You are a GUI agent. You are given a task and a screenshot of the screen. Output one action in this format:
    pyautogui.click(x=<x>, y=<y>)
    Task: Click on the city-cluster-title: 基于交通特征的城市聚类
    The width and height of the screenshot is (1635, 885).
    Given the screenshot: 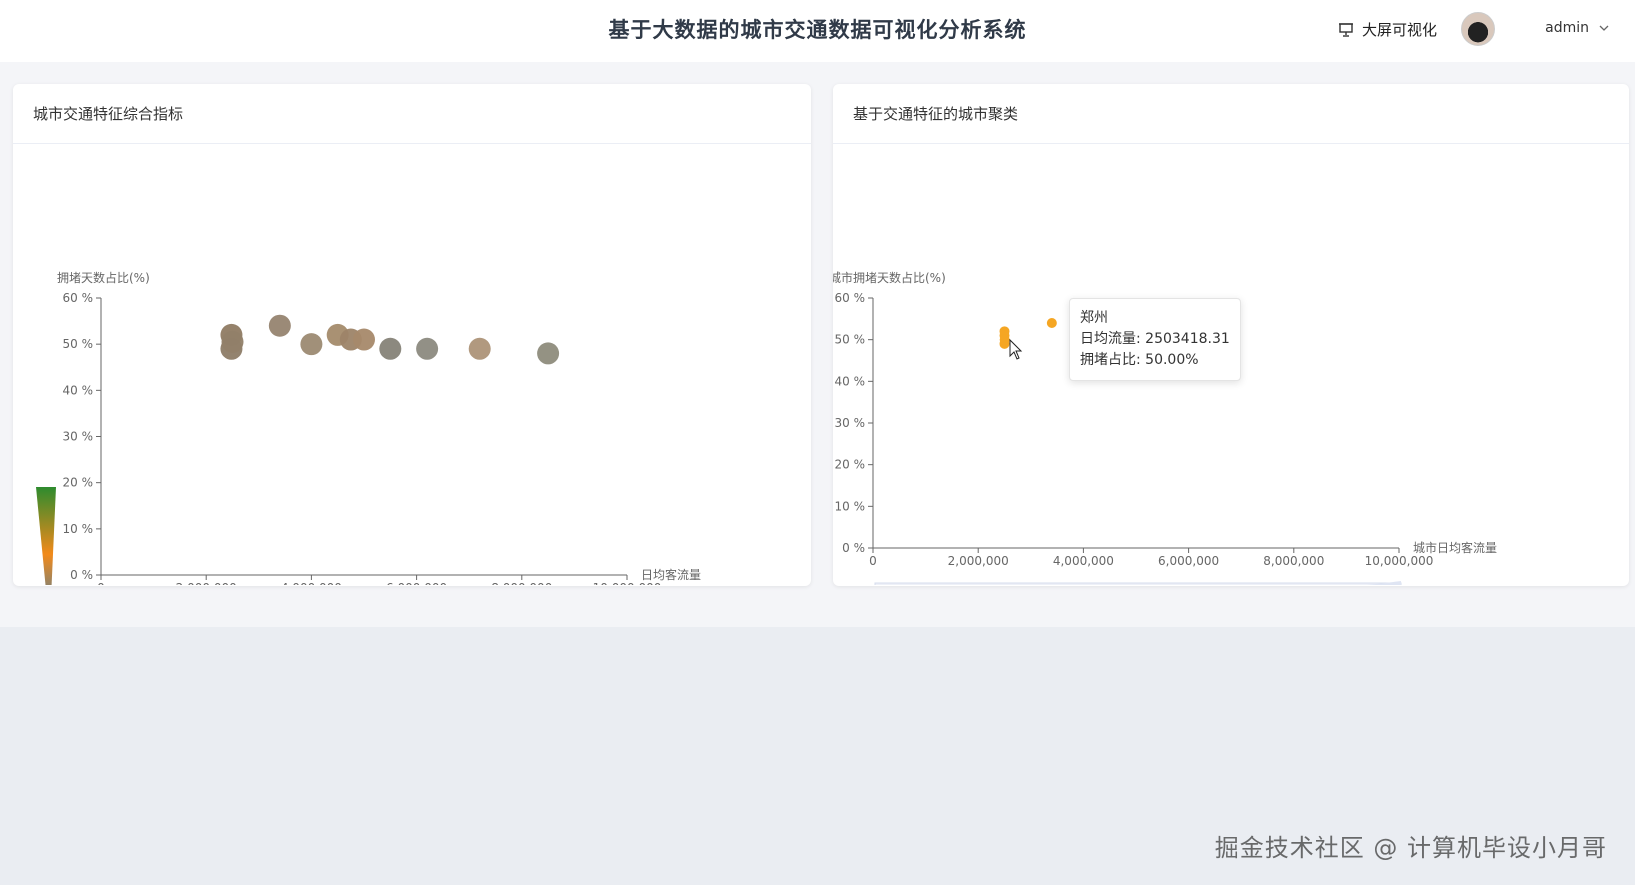 What is the action you would take?
    pyautogui.click(x=1231, y=114)
    